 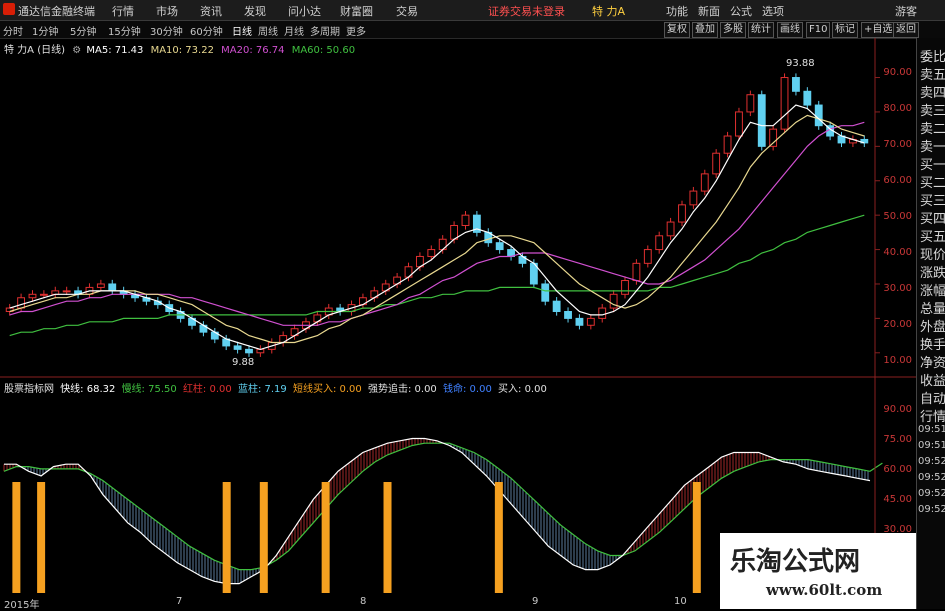 What do you see at coordinates (166, 30) in the screenshot?
I see `tf-4: 30分钟` at bounding box center [166, 30].